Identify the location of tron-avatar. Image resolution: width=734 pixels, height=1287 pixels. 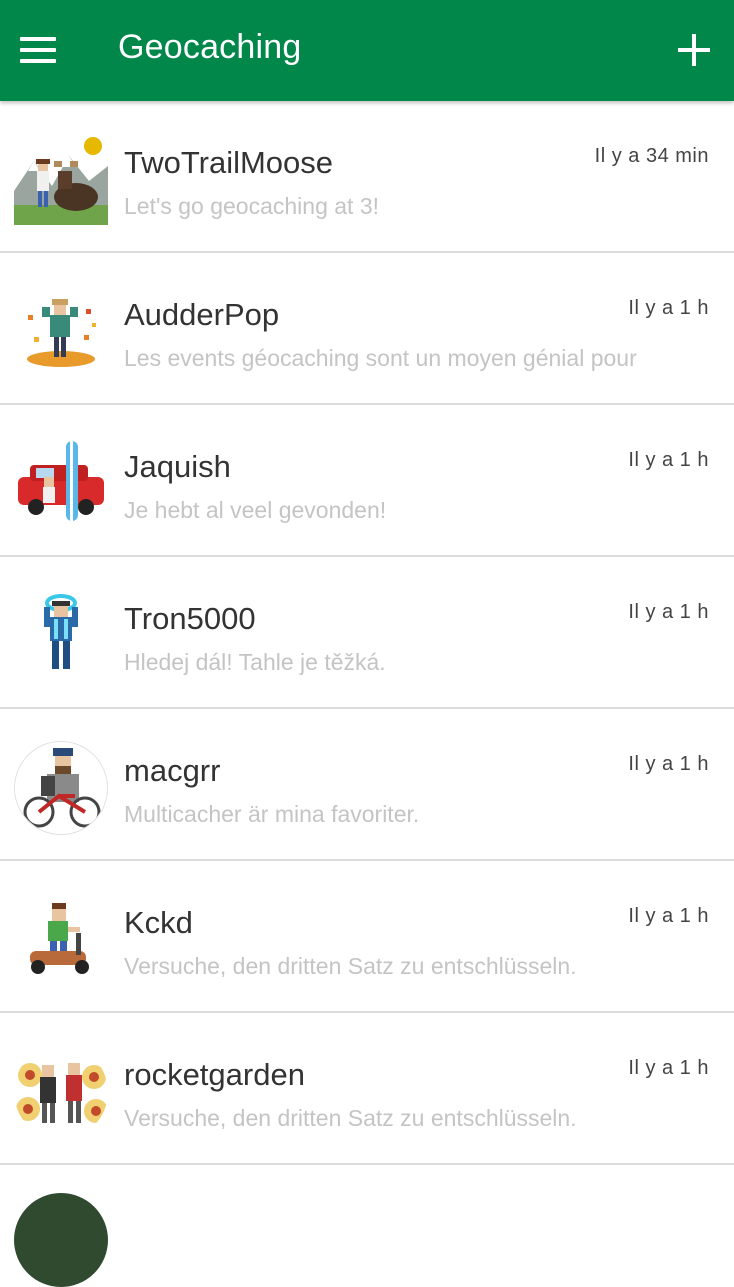
(61, 636).